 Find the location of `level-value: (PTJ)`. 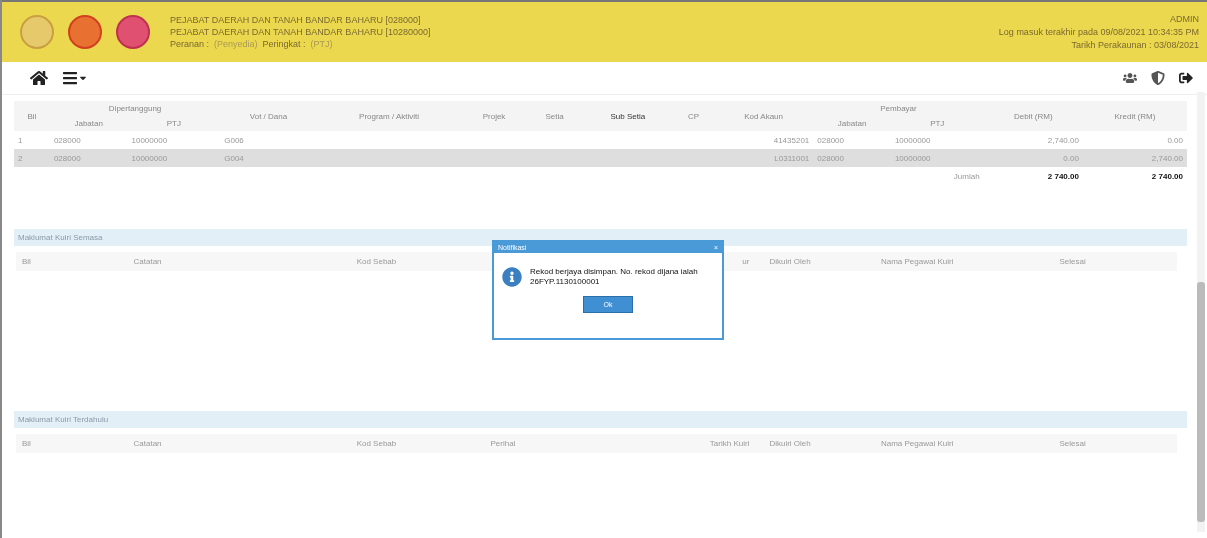

level-value: (PTJ) is located at coordinates (321, 44).